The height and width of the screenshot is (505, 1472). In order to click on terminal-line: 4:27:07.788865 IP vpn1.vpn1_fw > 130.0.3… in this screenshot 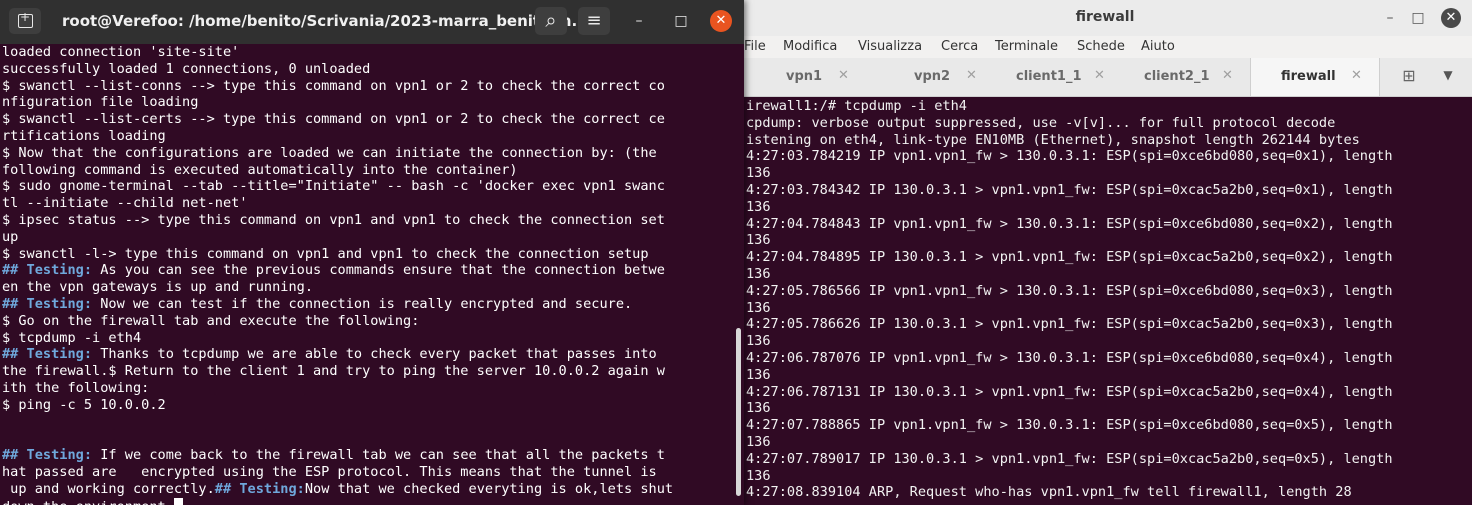, I will do `click(1069, 425)`.